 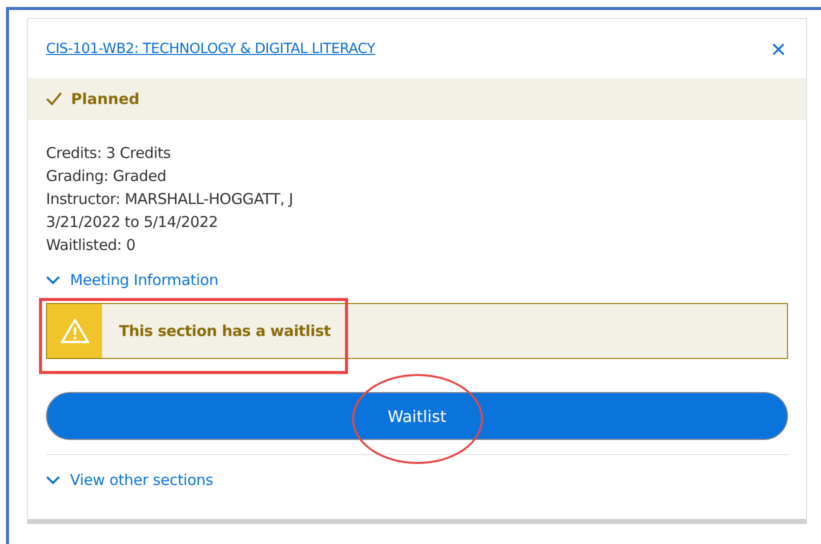 What do you see at coordinates (170, 199) in the screenshot?
I see `detail-line: Instructor: MARSHALL-HOGGATT, J` at bounding box center [170, 199].